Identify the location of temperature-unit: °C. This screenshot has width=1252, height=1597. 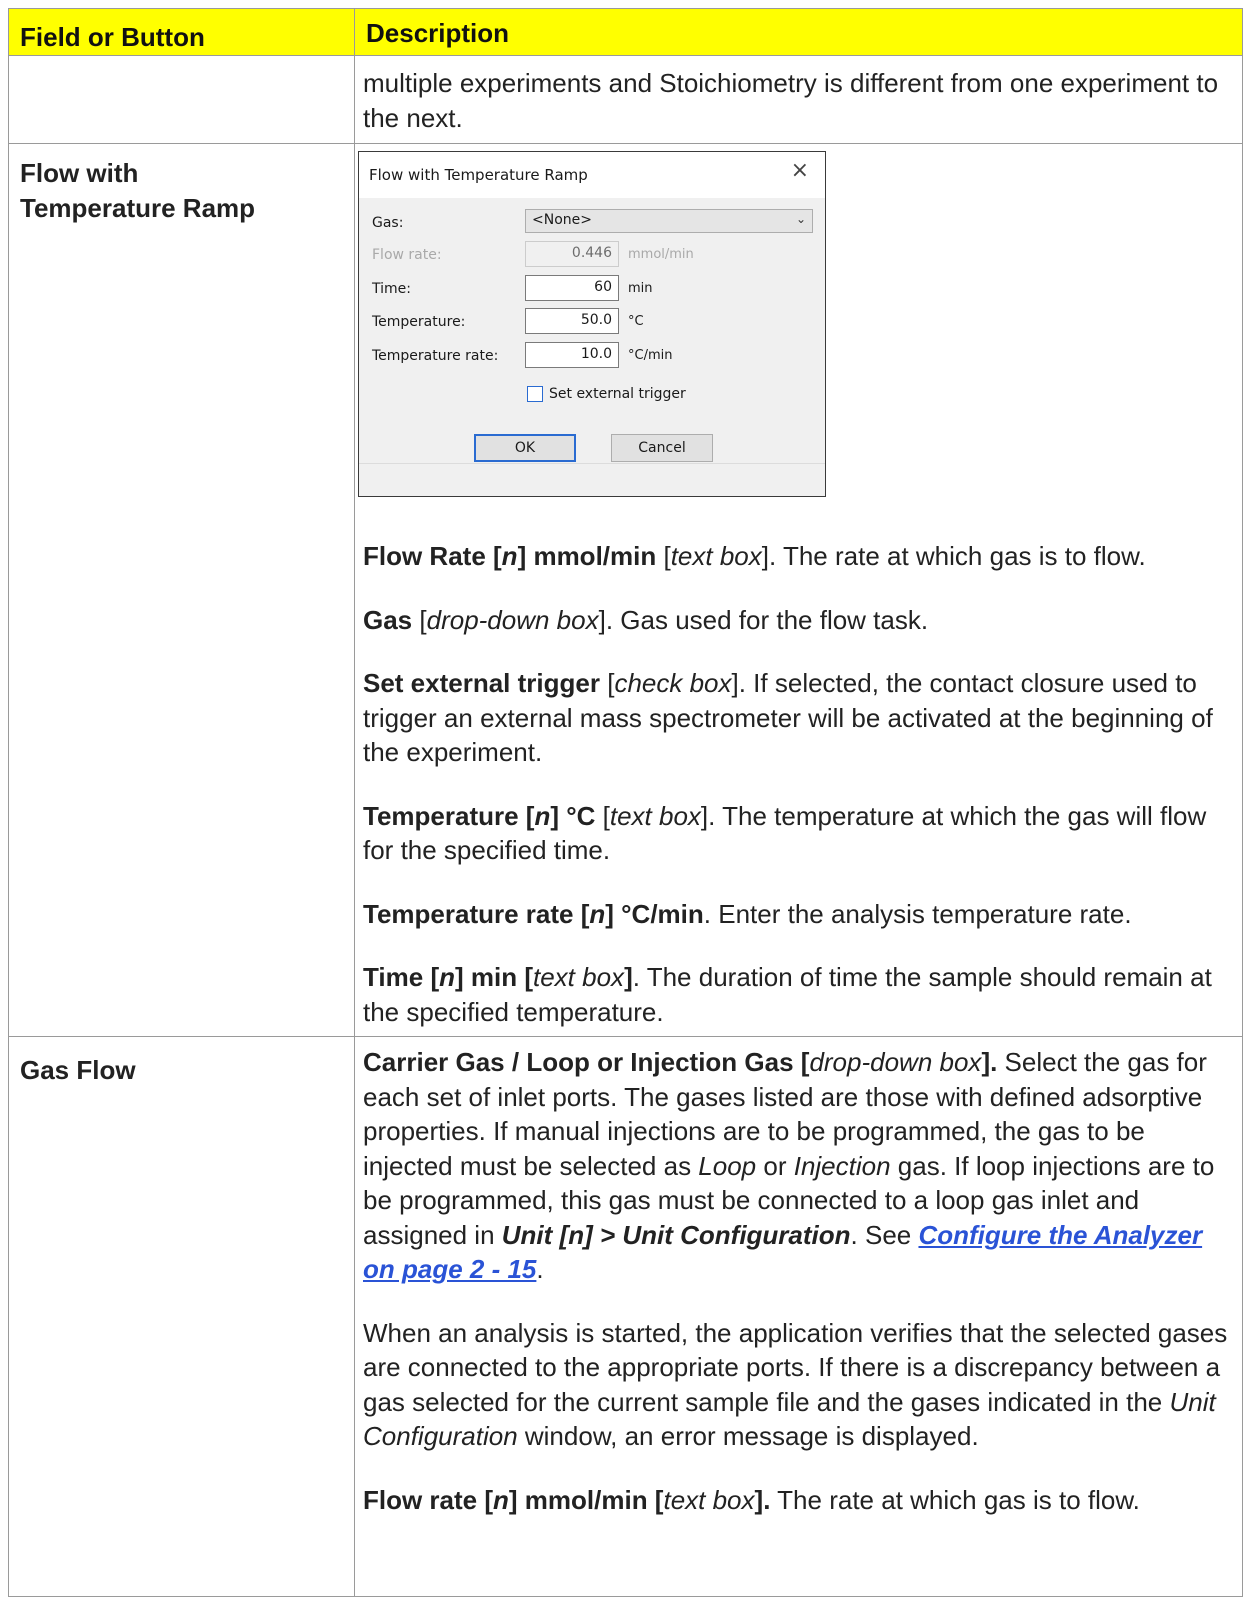
(636, 321).